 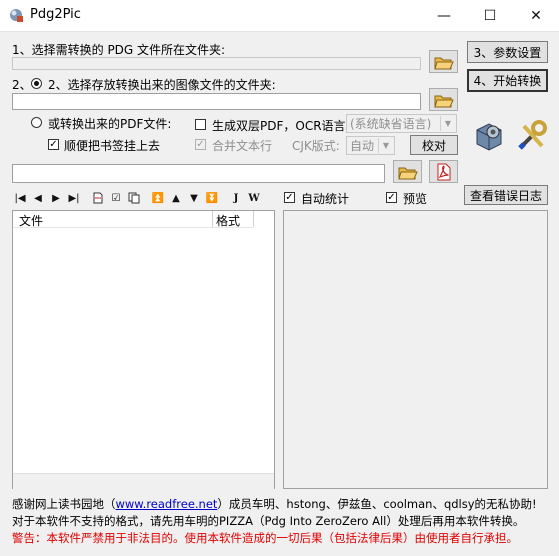 What do you see at coordinates (38, 198) in the screenshot?
I see `prev-icon: ◀` at bounding box center [38, 198].